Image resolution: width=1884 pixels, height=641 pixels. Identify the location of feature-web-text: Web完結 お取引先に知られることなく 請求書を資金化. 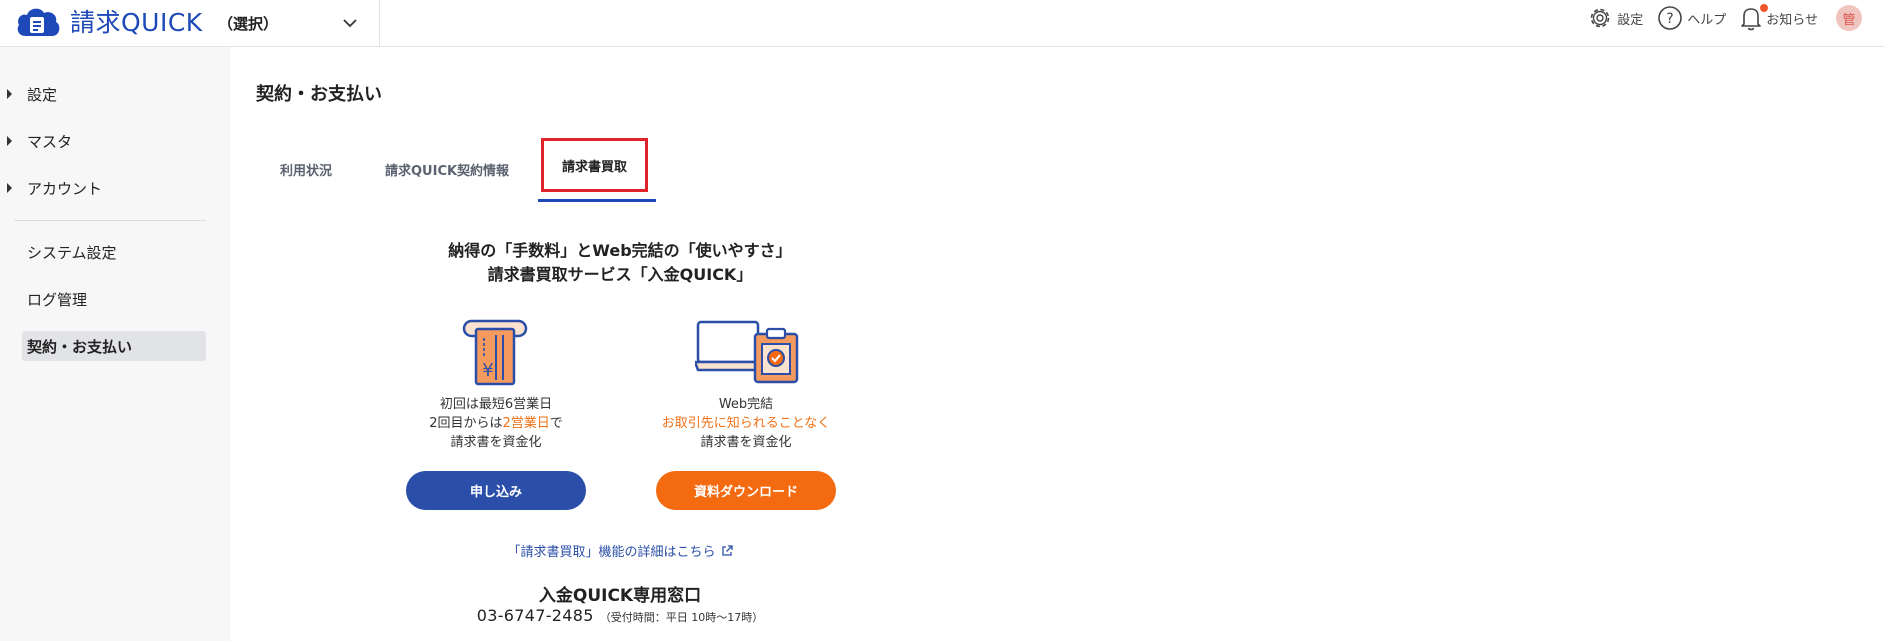
(746, 423).